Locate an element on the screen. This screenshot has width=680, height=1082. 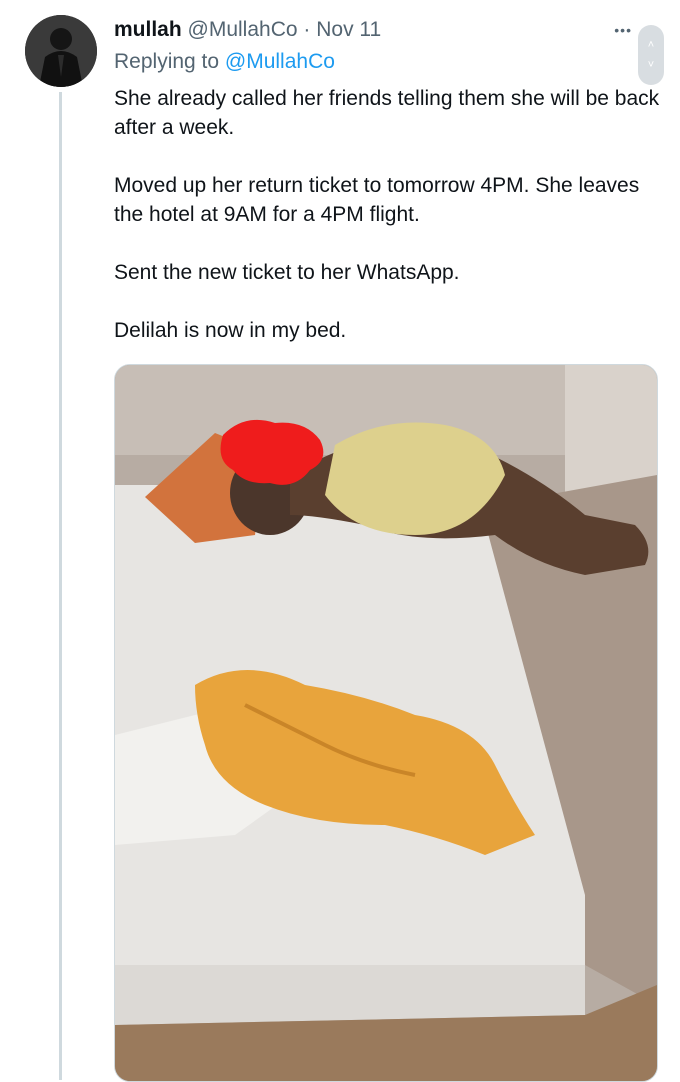
tweet-header: mullah @MullahCo · Nov 11 is located at coordinates (388, 30).